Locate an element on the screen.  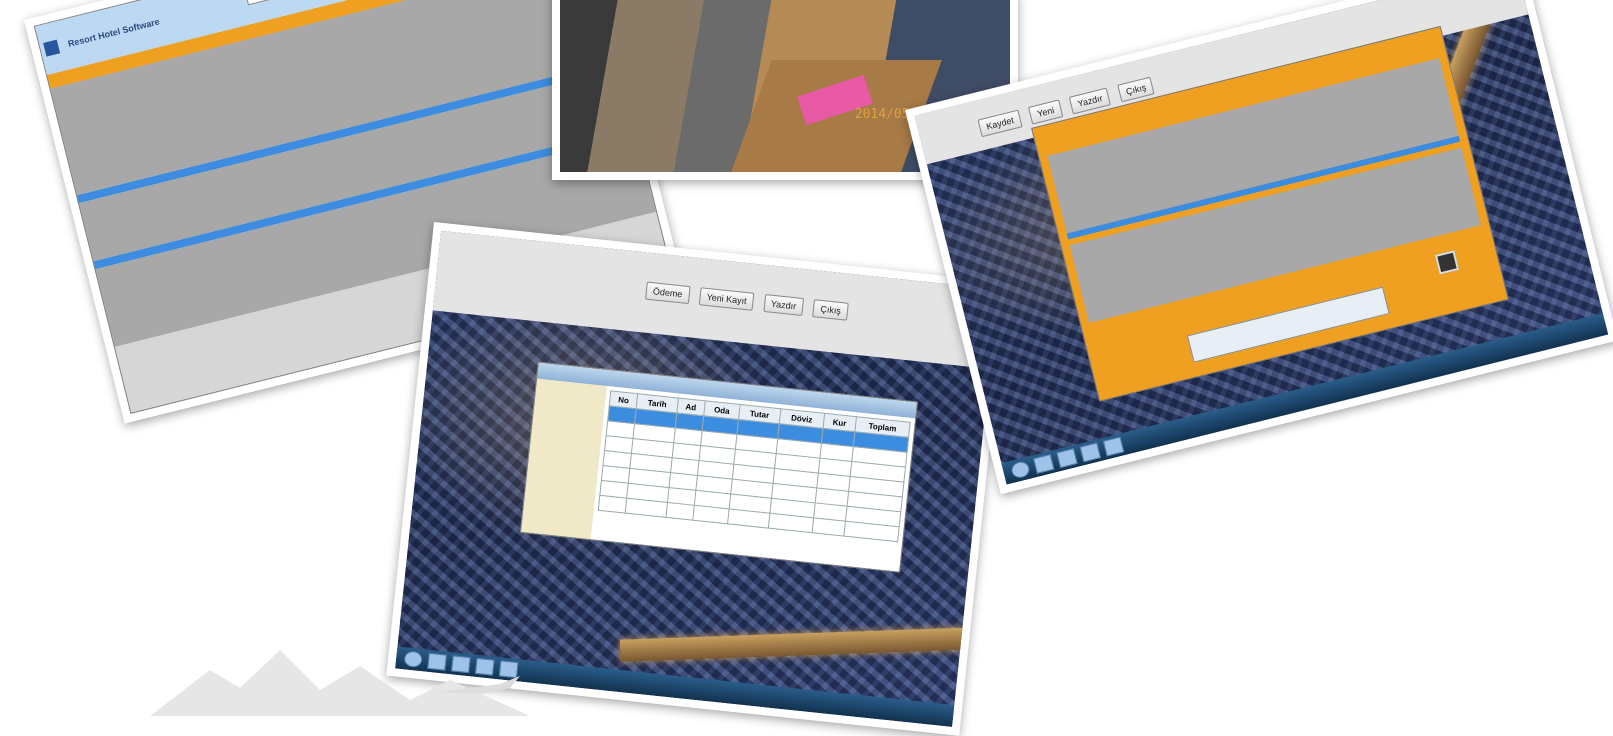
center-toolbar: Ödeme Yeni Kayıt Yazdır Çıkış is located at coordinates (750, 301).